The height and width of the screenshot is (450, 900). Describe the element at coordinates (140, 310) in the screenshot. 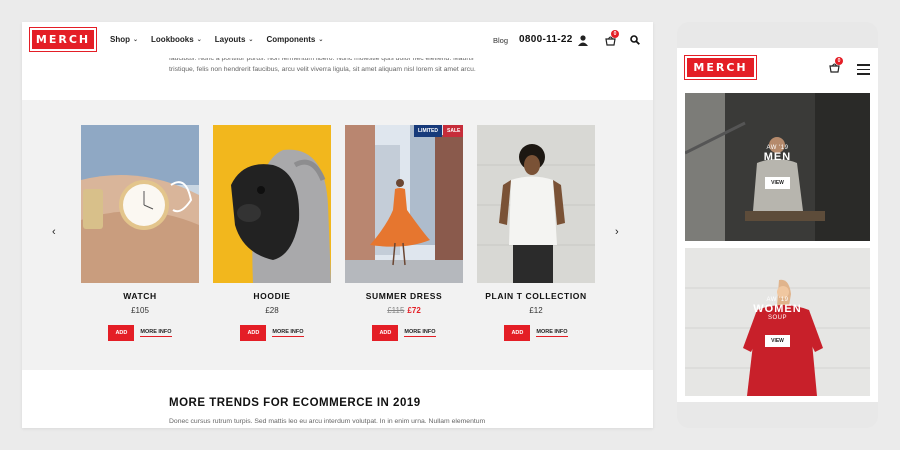

I see `product-price: £105` at that location.